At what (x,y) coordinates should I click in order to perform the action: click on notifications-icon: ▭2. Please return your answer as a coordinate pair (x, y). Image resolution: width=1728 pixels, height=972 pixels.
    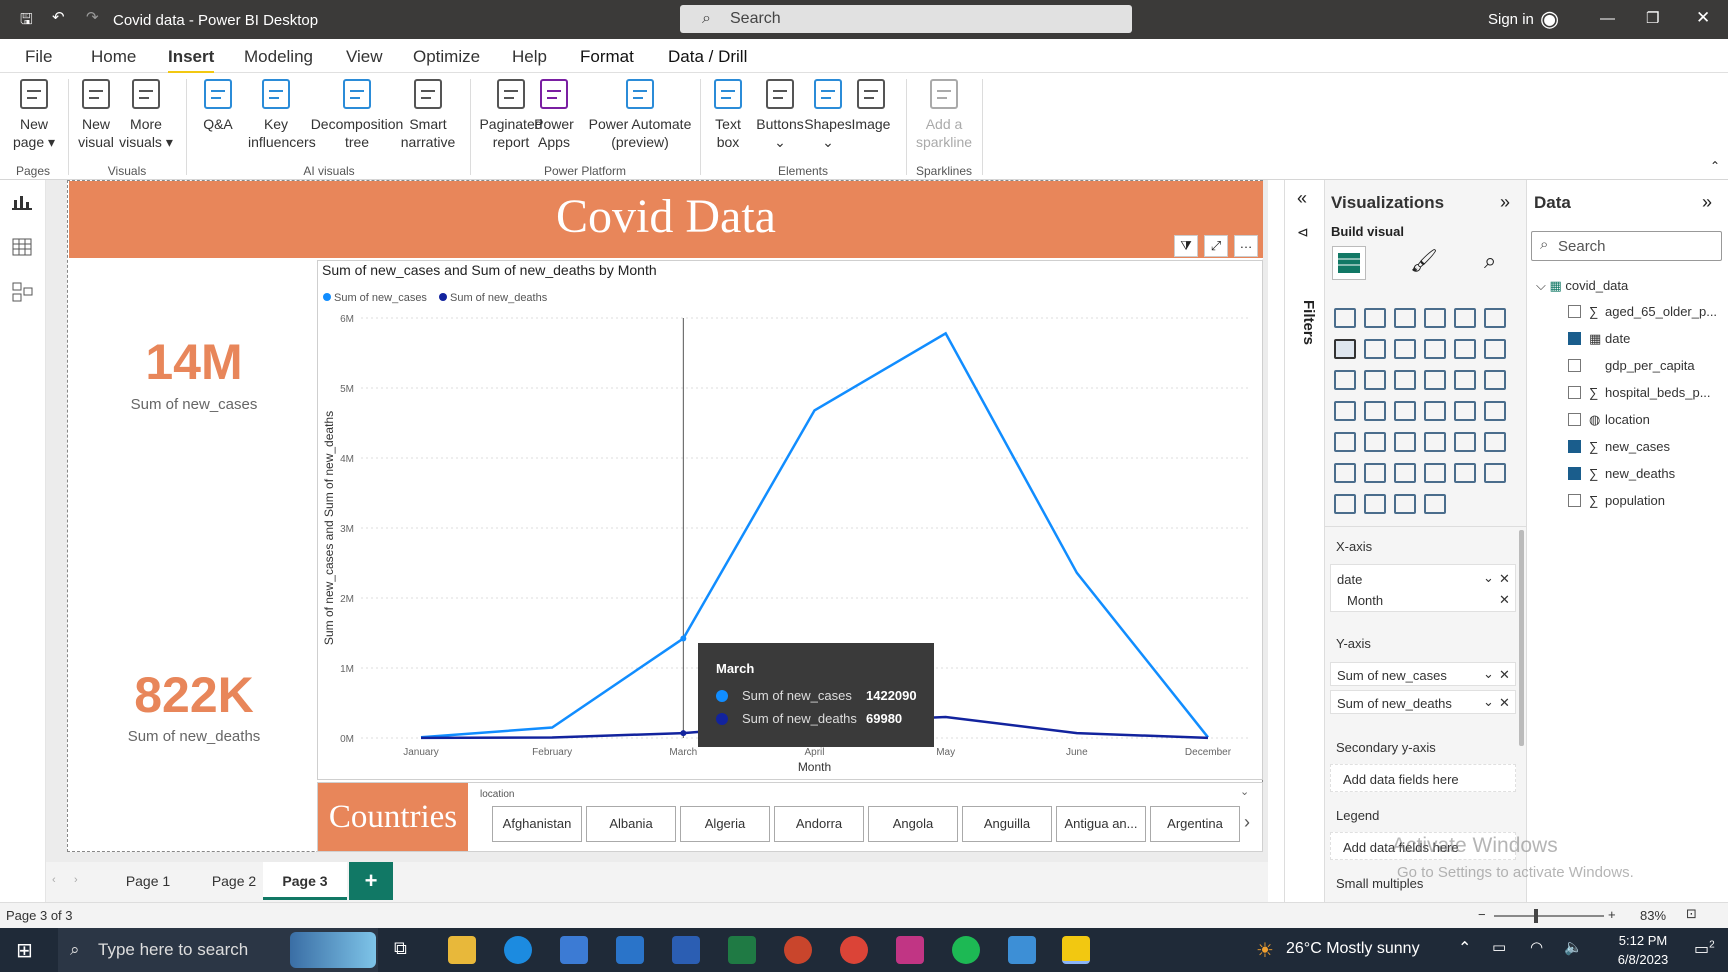
    Looking at the image, I should click on (1704, 949).